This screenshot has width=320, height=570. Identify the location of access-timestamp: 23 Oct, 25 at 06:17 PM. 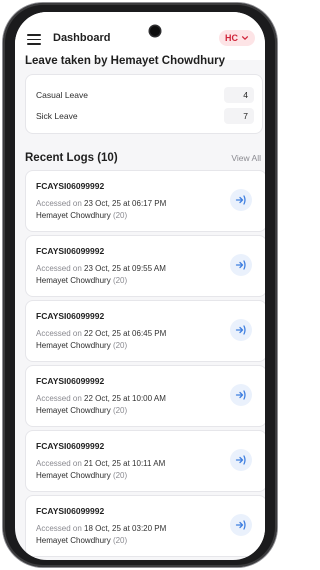
(125, 203).